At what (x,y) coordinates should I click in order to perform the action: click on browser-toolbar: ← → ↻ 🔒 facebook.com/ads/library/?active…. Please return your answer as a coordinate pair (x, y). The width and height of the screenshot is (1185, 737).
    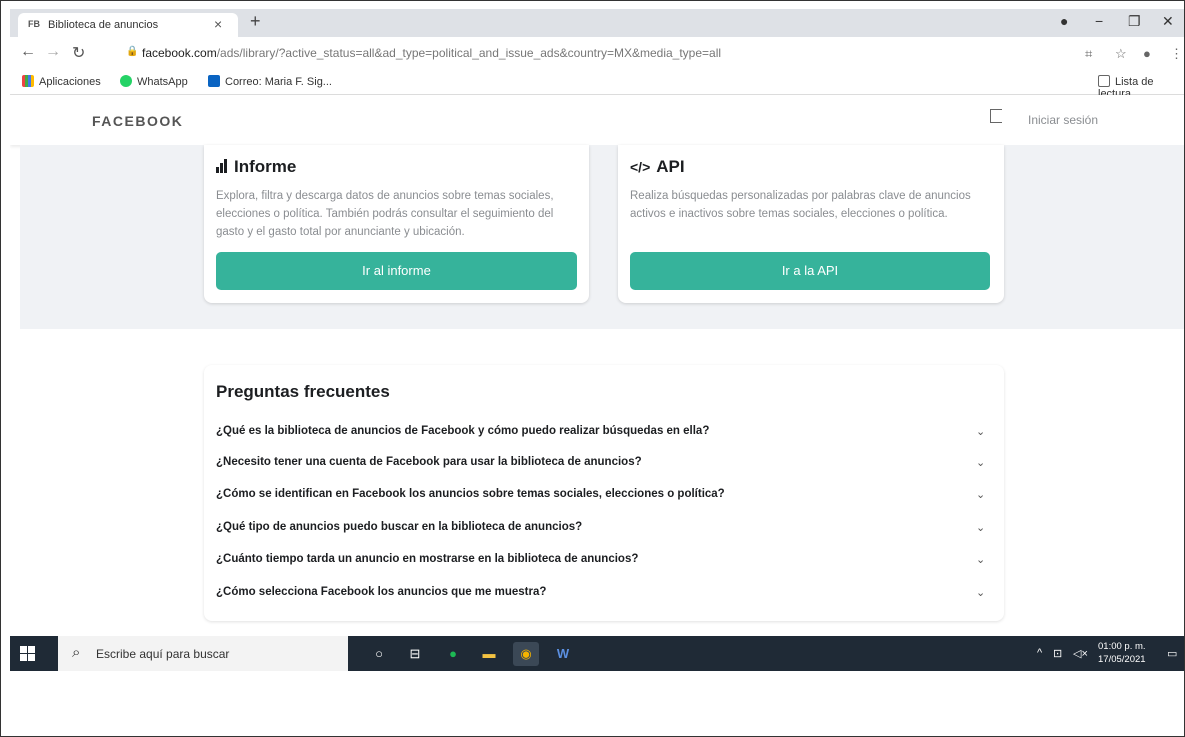
    Looking at the image, I should click on (597, 53).